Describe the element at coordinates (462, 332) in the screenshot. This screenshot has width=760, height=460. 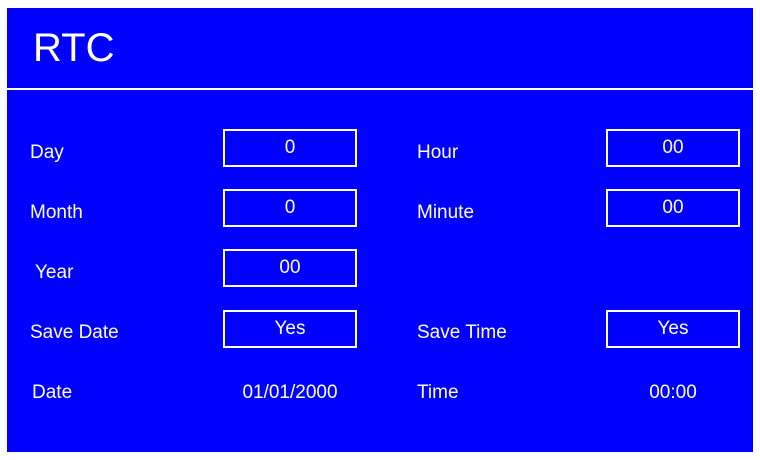
I see `save-time-label: Save Time` at that location.